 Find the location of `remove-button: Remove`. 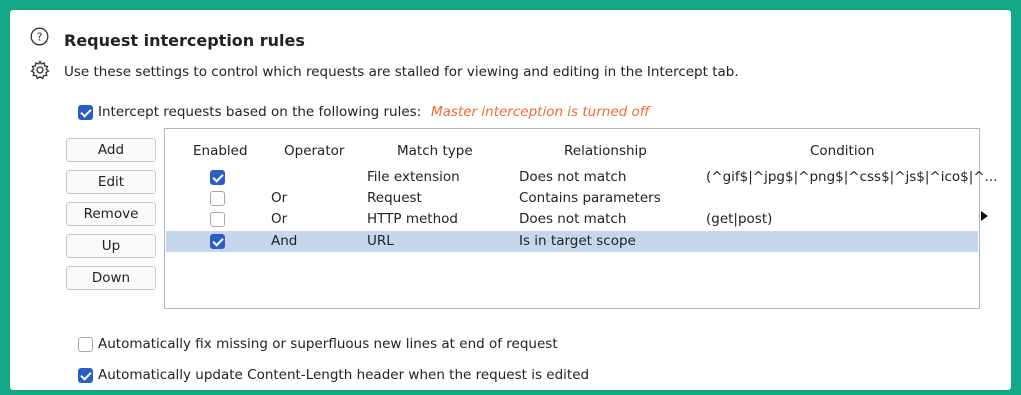

remove-button: Remove is located at coordinates (111, 214).